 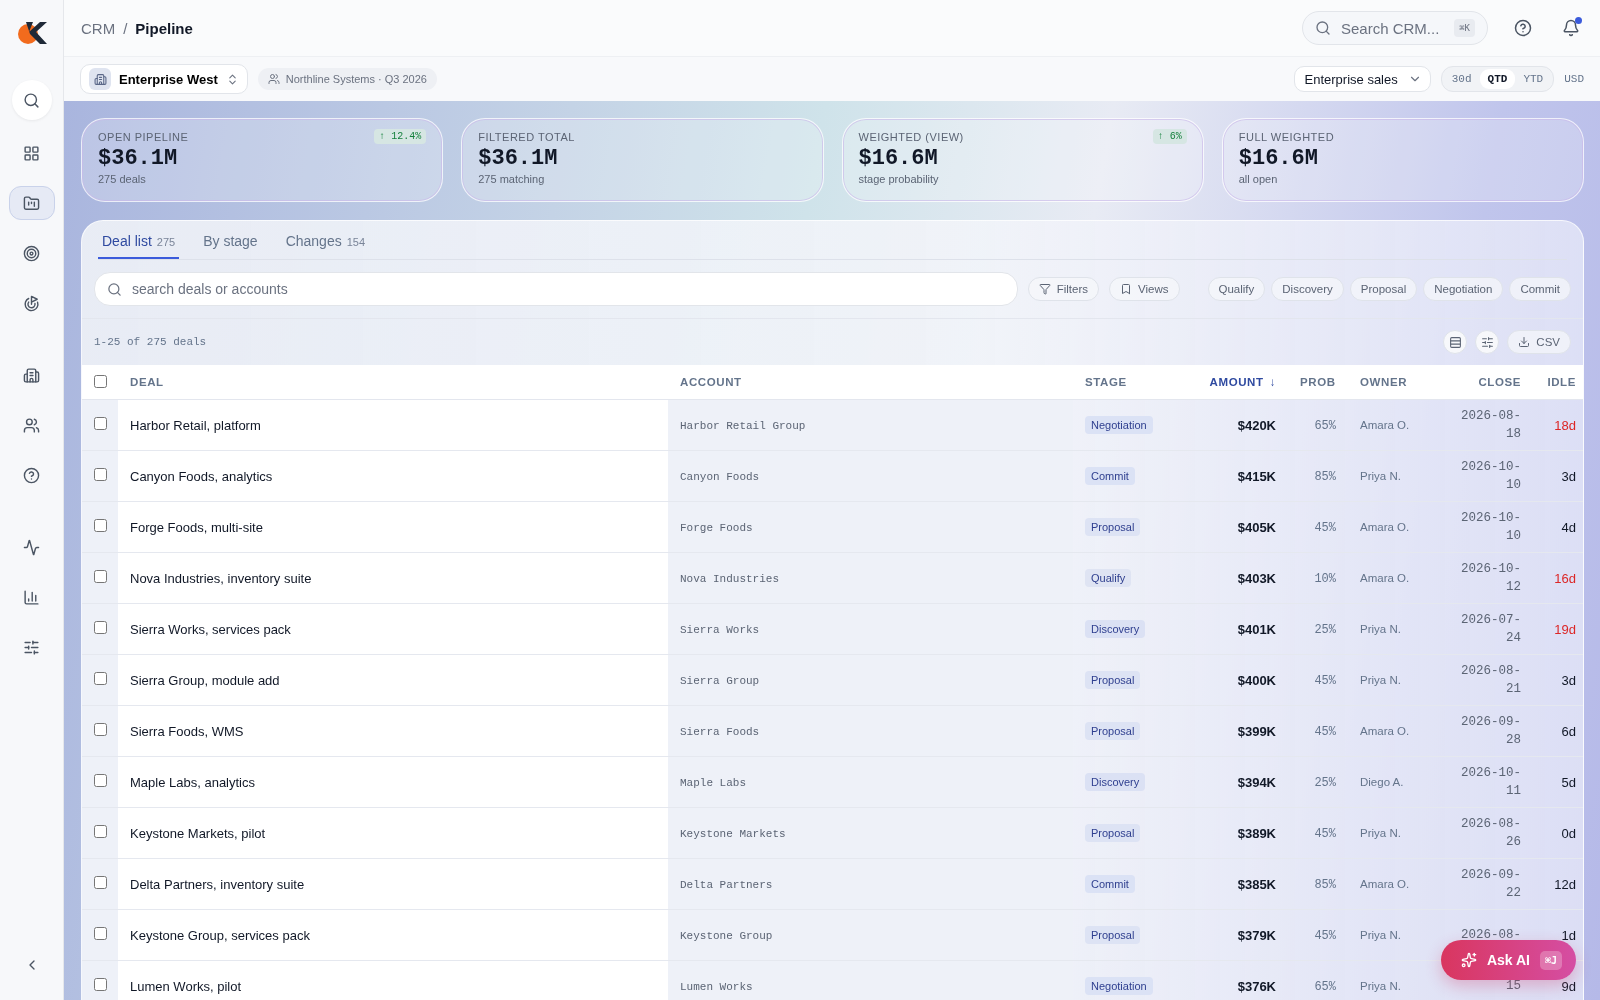 What do you see at coordinates (1063, 289) in the screenshot?
I see `filters-button: Filters` at bounding box center [1063, 289].